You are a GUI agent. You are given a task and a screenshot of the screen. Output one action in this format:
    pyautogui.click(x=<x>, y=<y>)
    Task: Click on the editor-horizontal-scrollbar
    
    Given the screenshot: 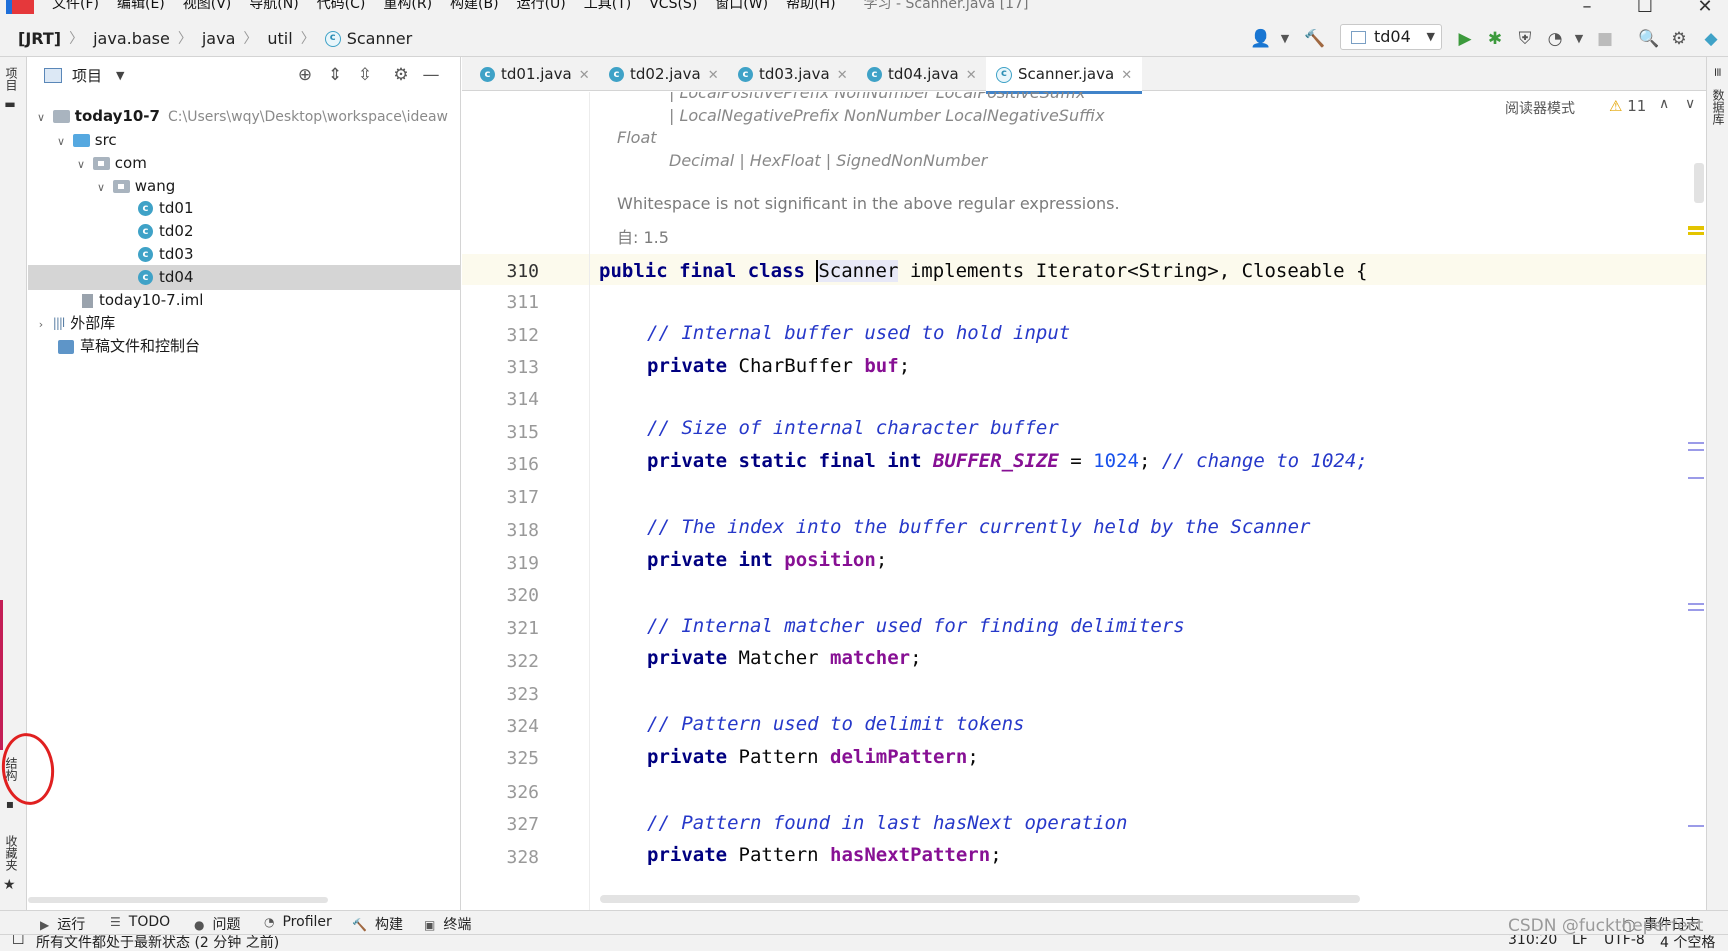 What is the action you would take?
    pyautogui.click(x=980, y=899)
    